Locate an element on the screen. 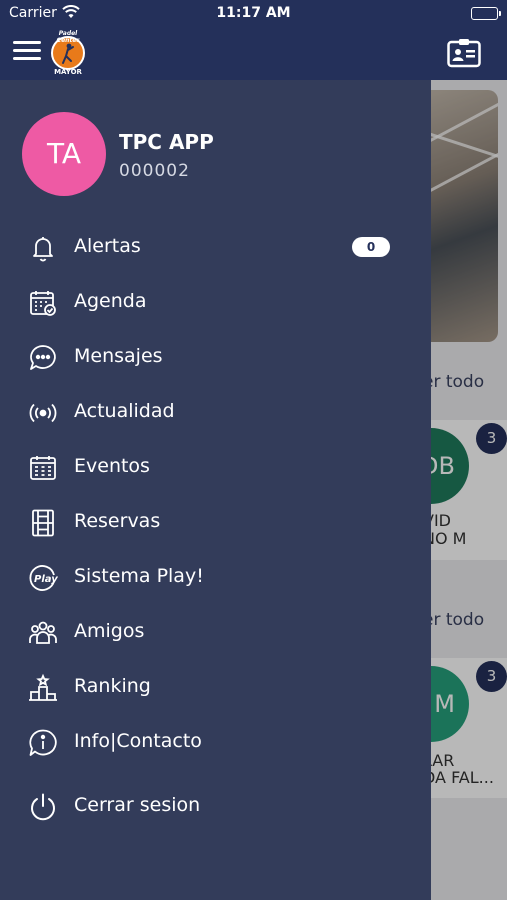  clock: 11:17 AM is located at coordinates (253, 13).